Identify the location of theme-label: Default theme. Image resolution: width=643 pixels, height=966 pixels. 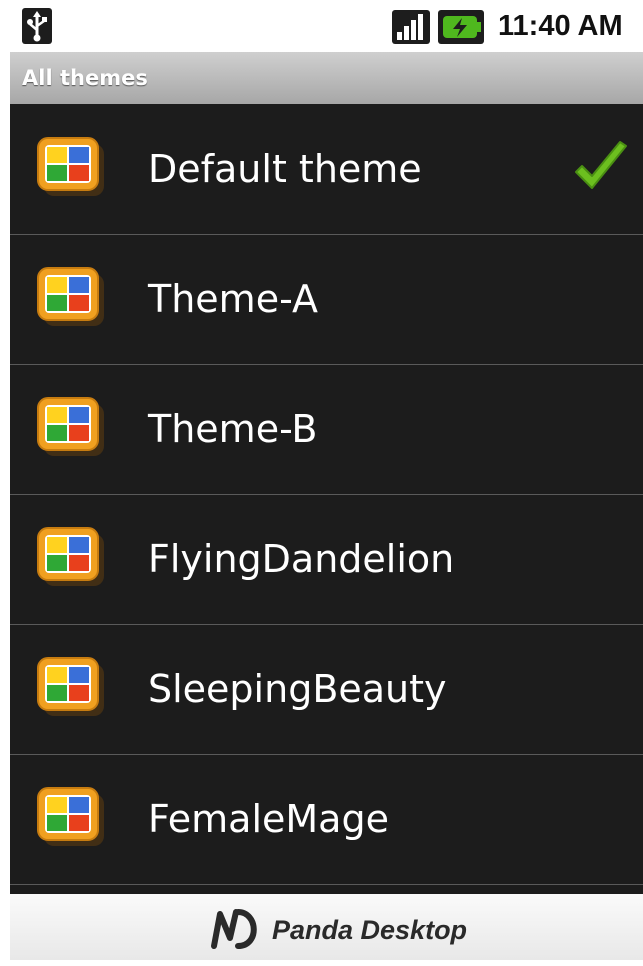
(285, 169).